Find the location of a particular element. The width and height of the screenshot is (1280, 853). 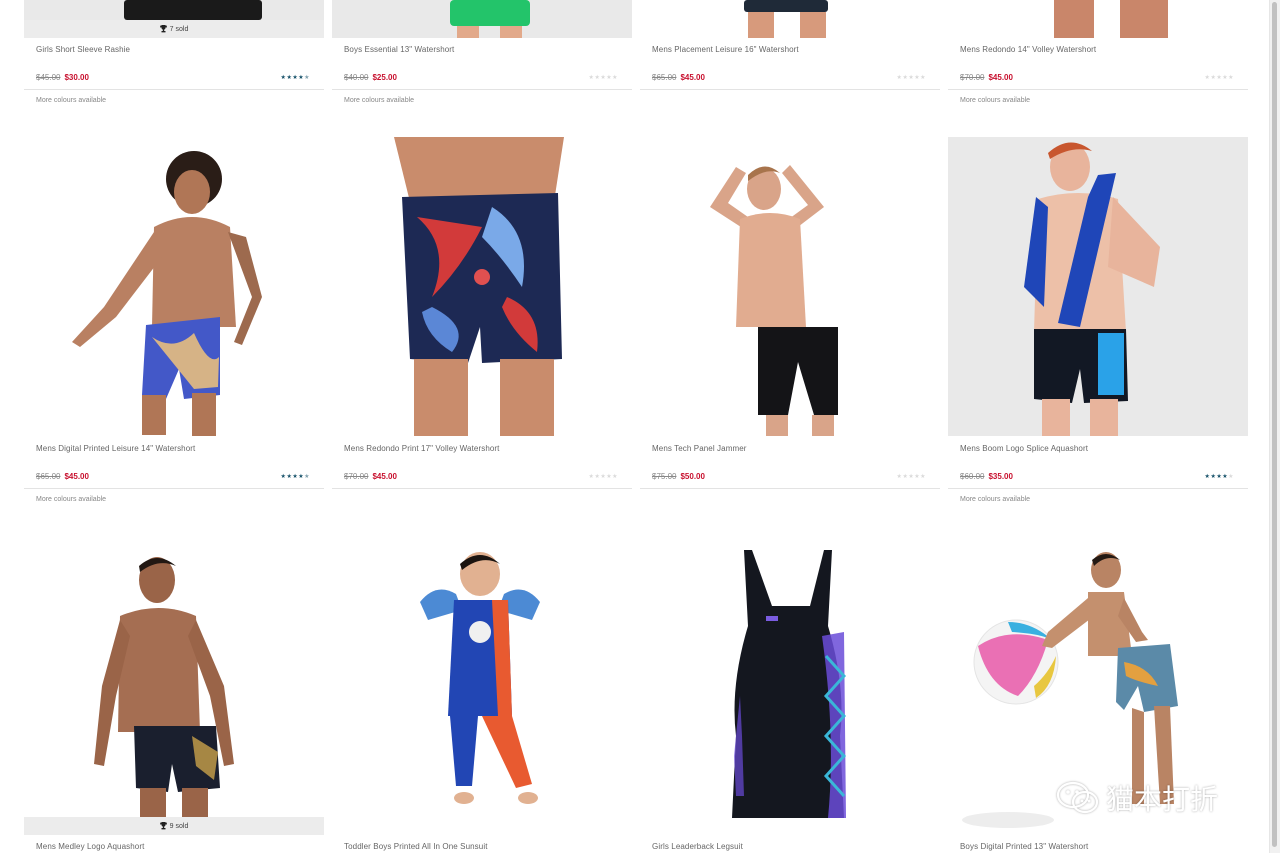

original-price: $65.00 is located at coordinates (48, 476).